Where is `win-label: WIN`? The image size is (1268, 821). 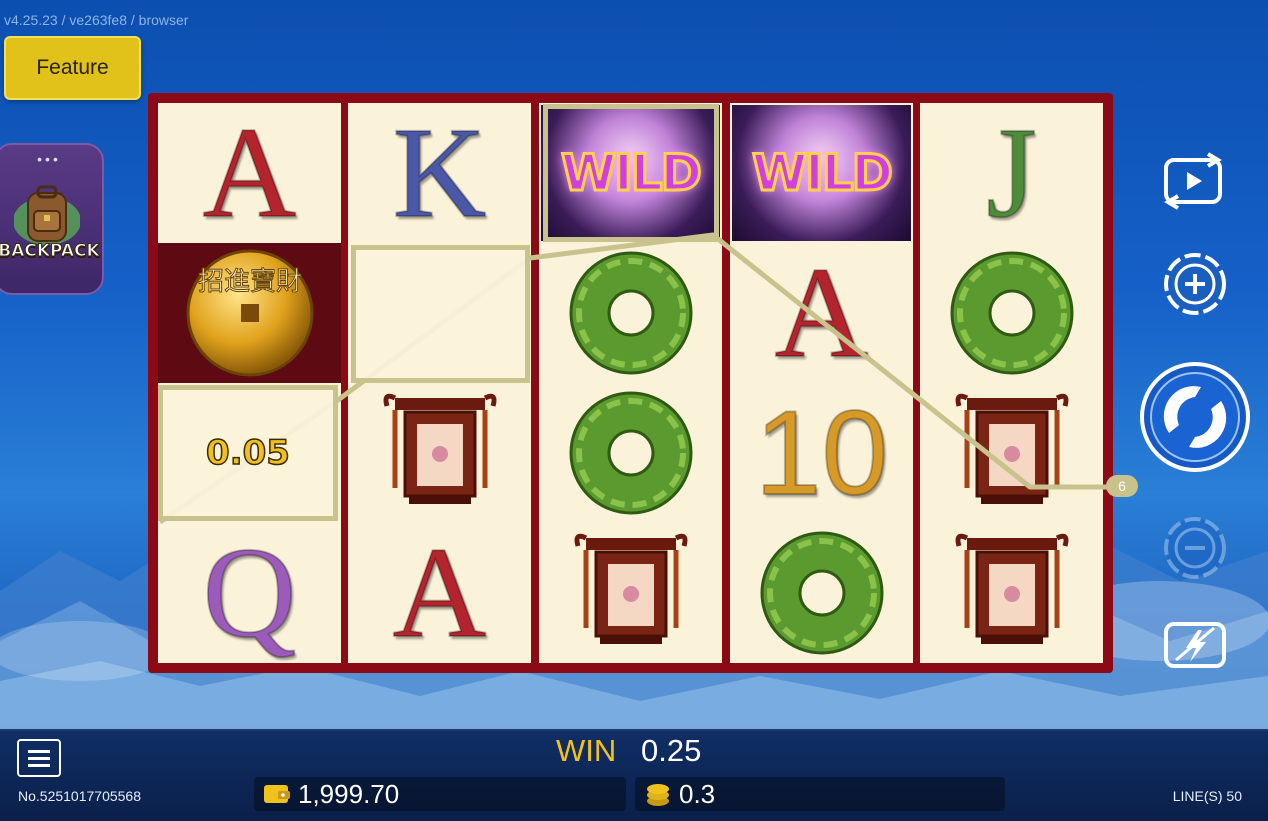
win-label: WIN is located at coordinates (586, 750).